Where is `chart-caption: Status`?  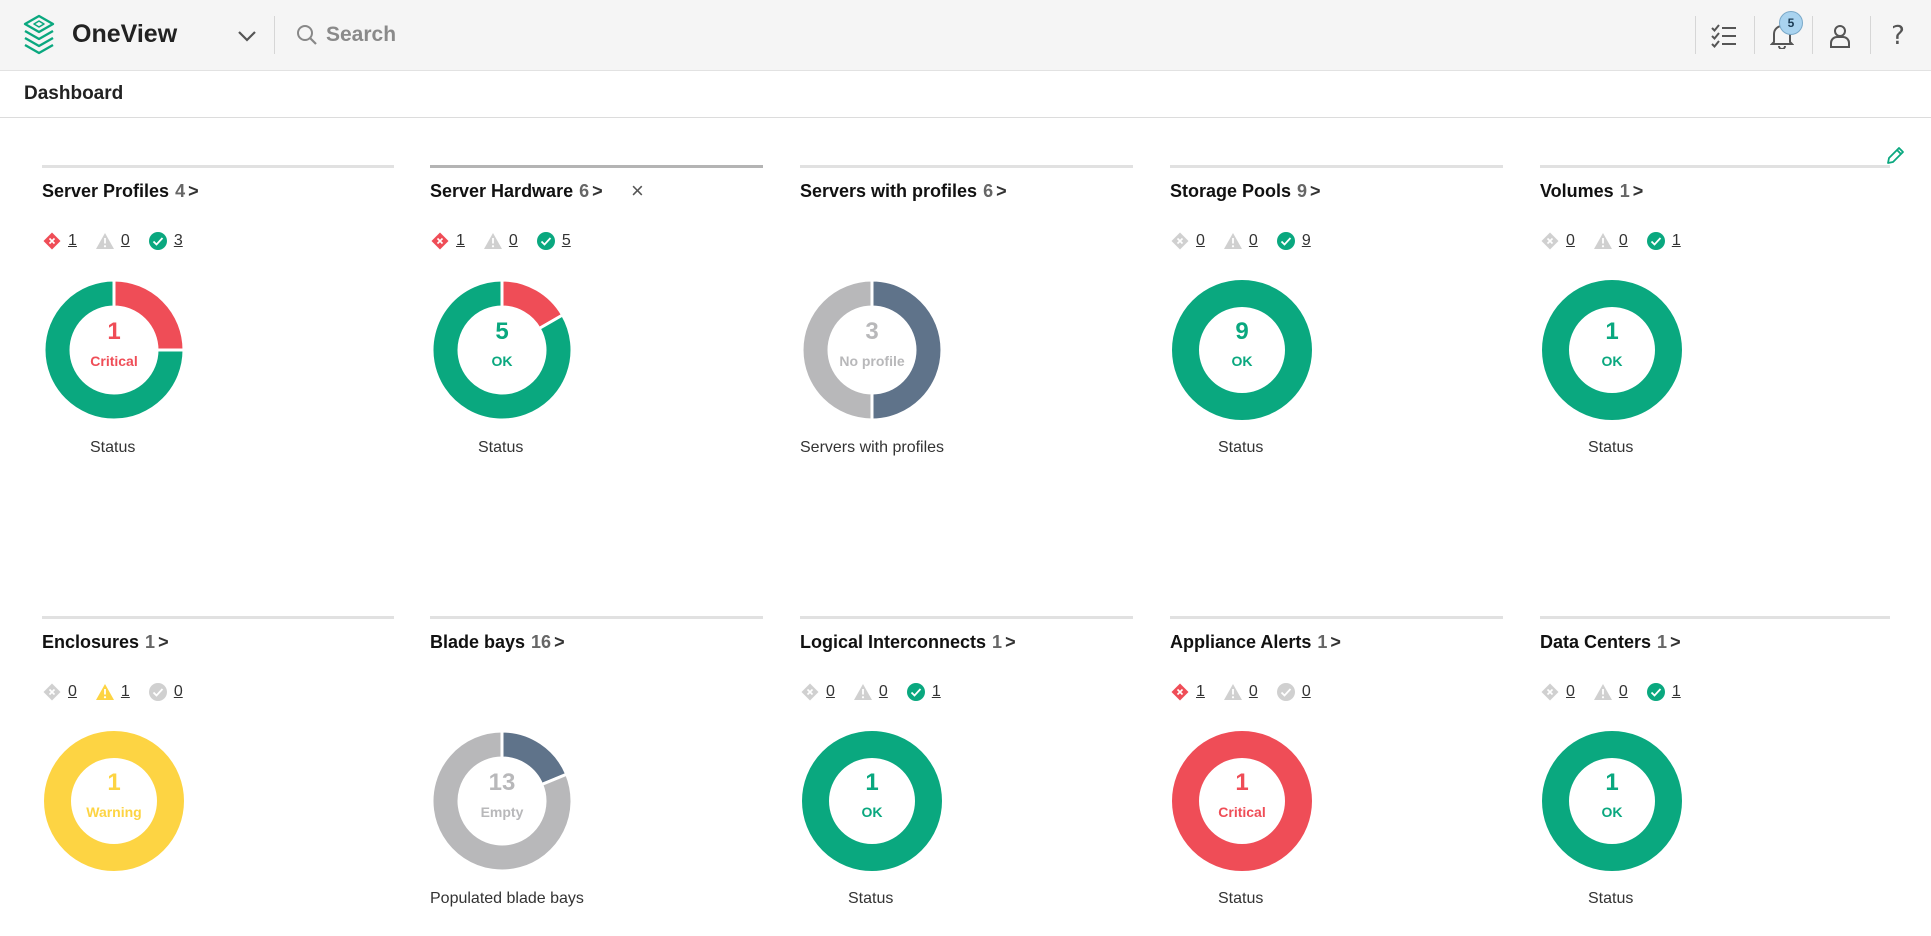
chart-caption: Status is located at coordinates (113, 447).